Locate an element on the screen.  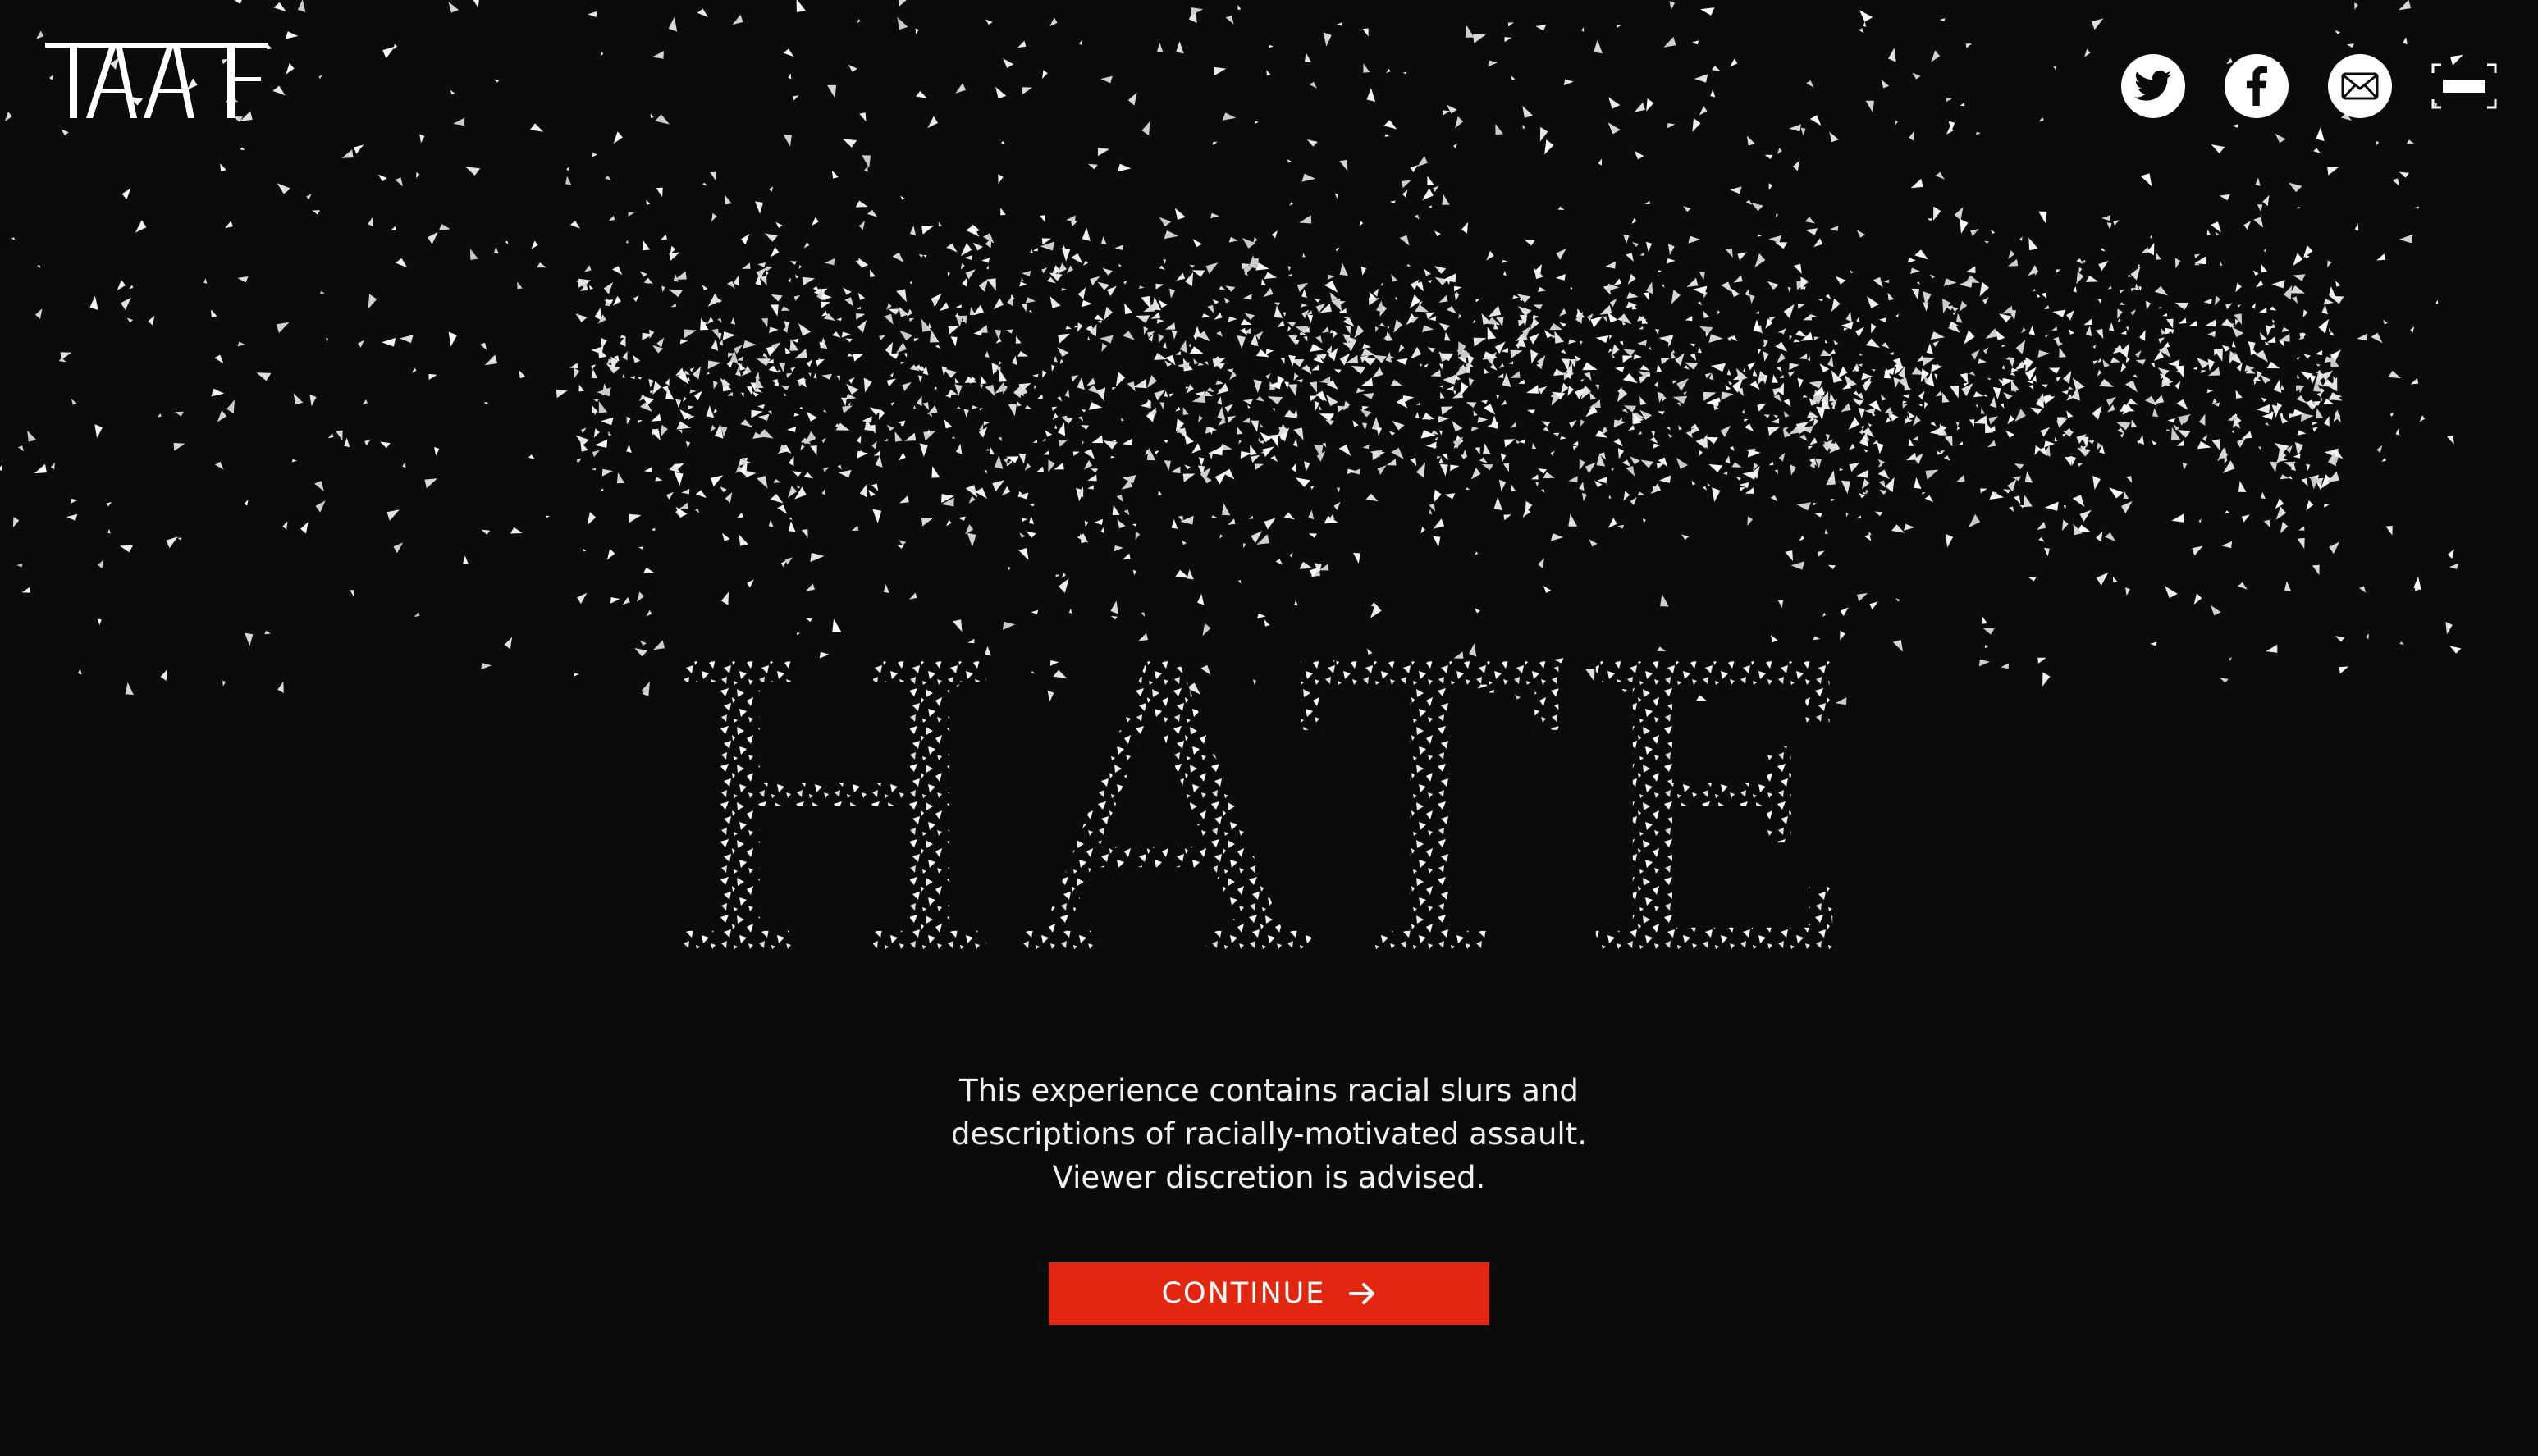
facebook-share-button is located at coordinates (2257, 86).